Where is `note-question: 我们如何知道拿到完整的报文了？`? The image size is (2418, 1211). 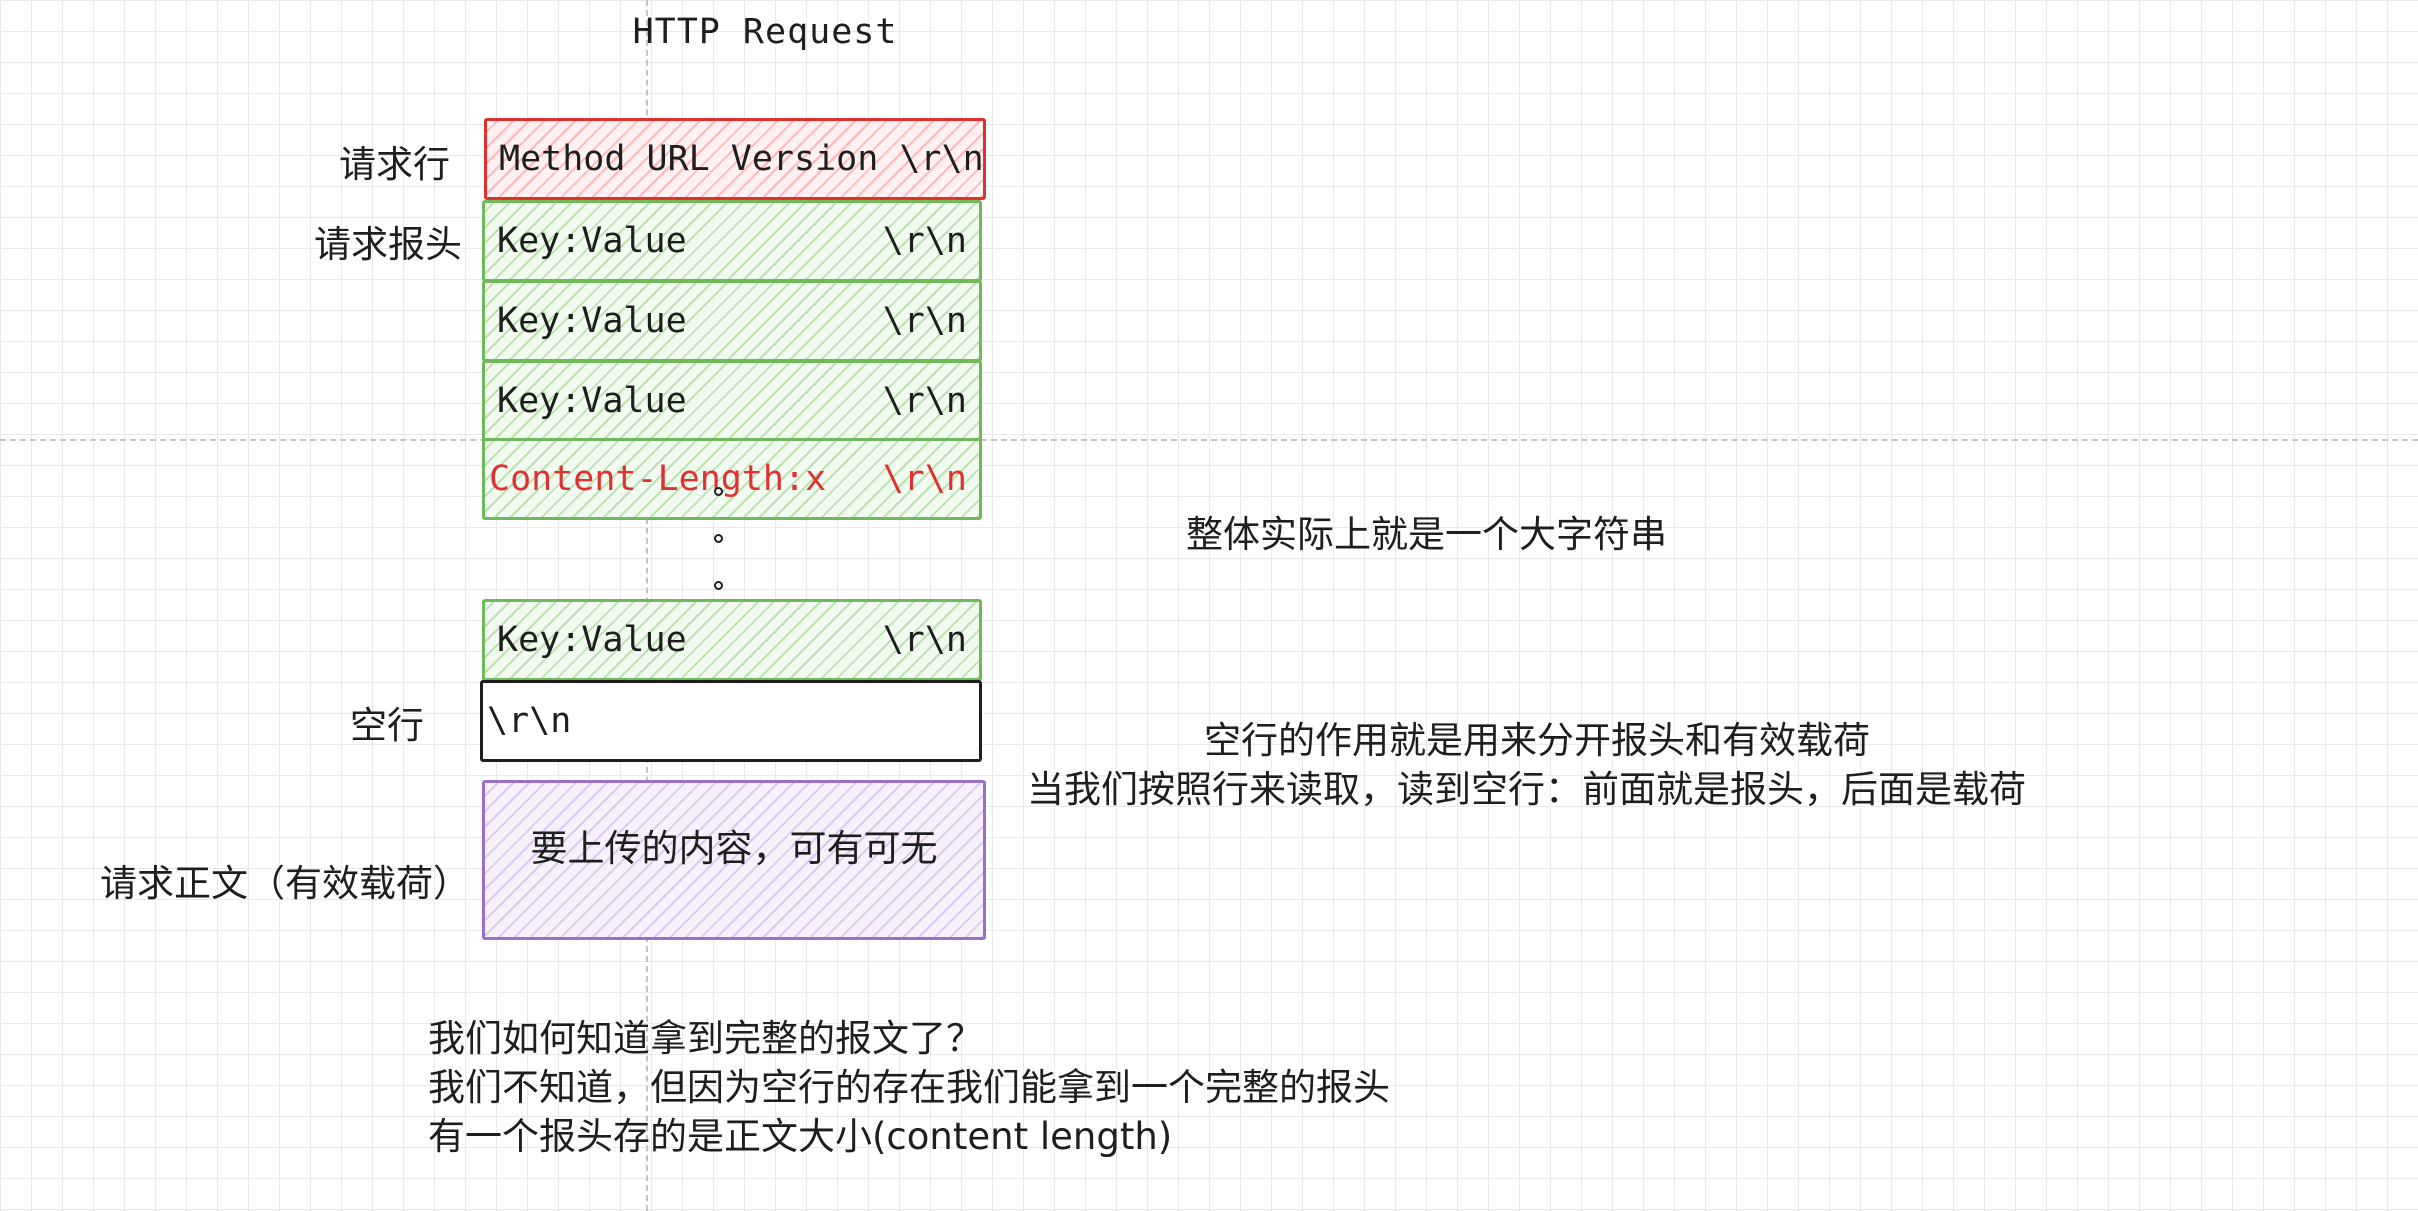 note-question: 我们如何知道拿到完整的报文了？ is located at coordinates (705, 1038).